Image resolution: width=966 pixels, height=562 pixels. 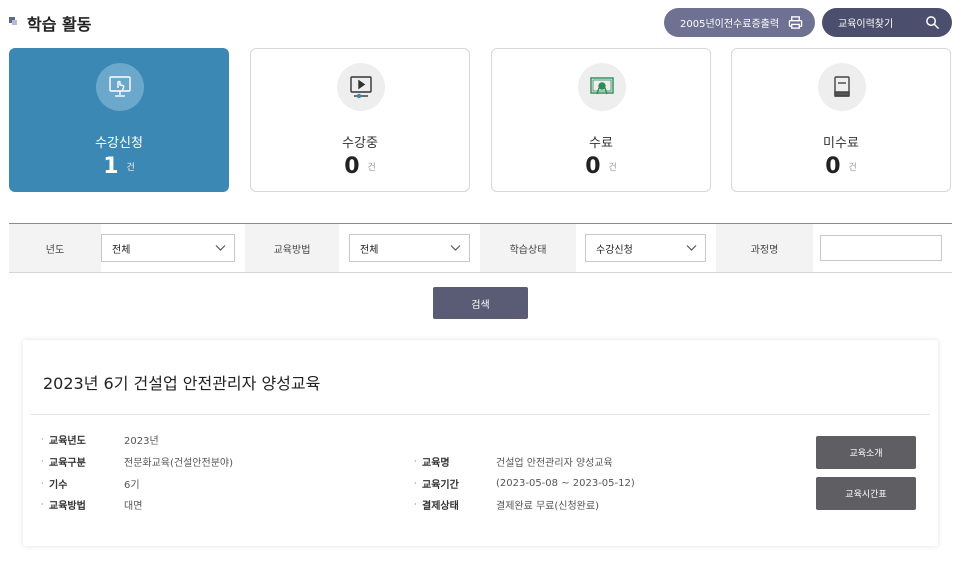 What do you see at coordinates (182, 383) in the screenshot?
I see `course-title: 2023년 6기 건설업 안전관리자 양성교육` at bounding box center [182, 383].